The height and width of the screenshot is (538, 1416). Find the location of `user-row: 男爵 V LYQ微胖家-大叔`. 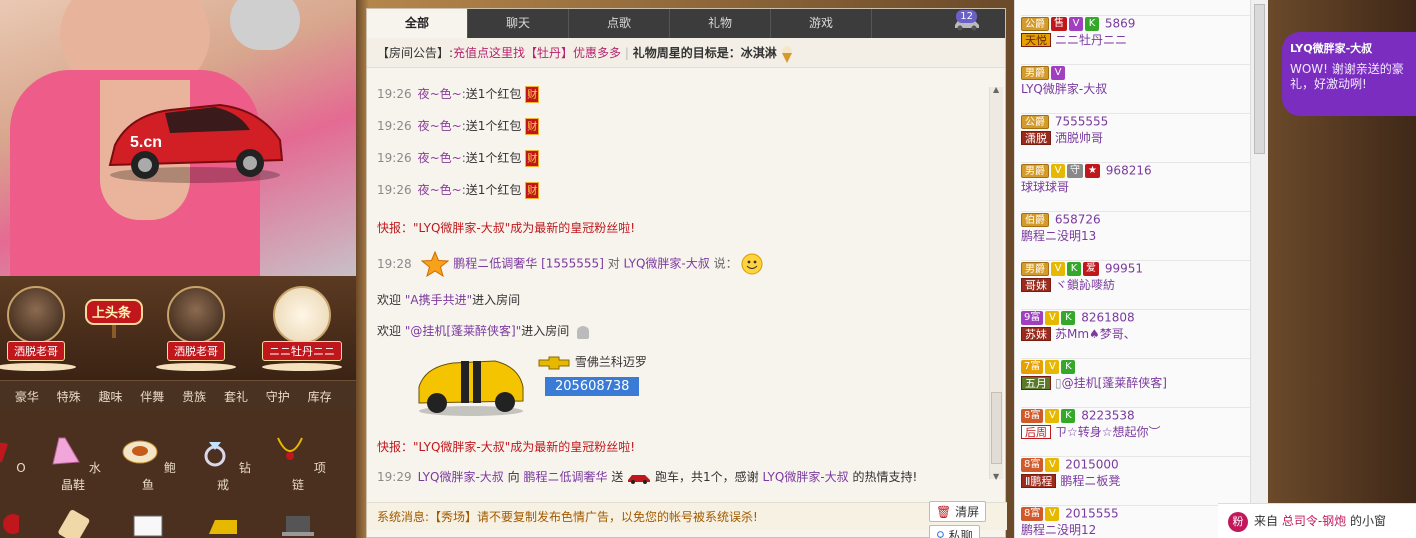

user-row: 男爵 V LYQ微胖家-大叔 is located at coordinates (1137, 89).